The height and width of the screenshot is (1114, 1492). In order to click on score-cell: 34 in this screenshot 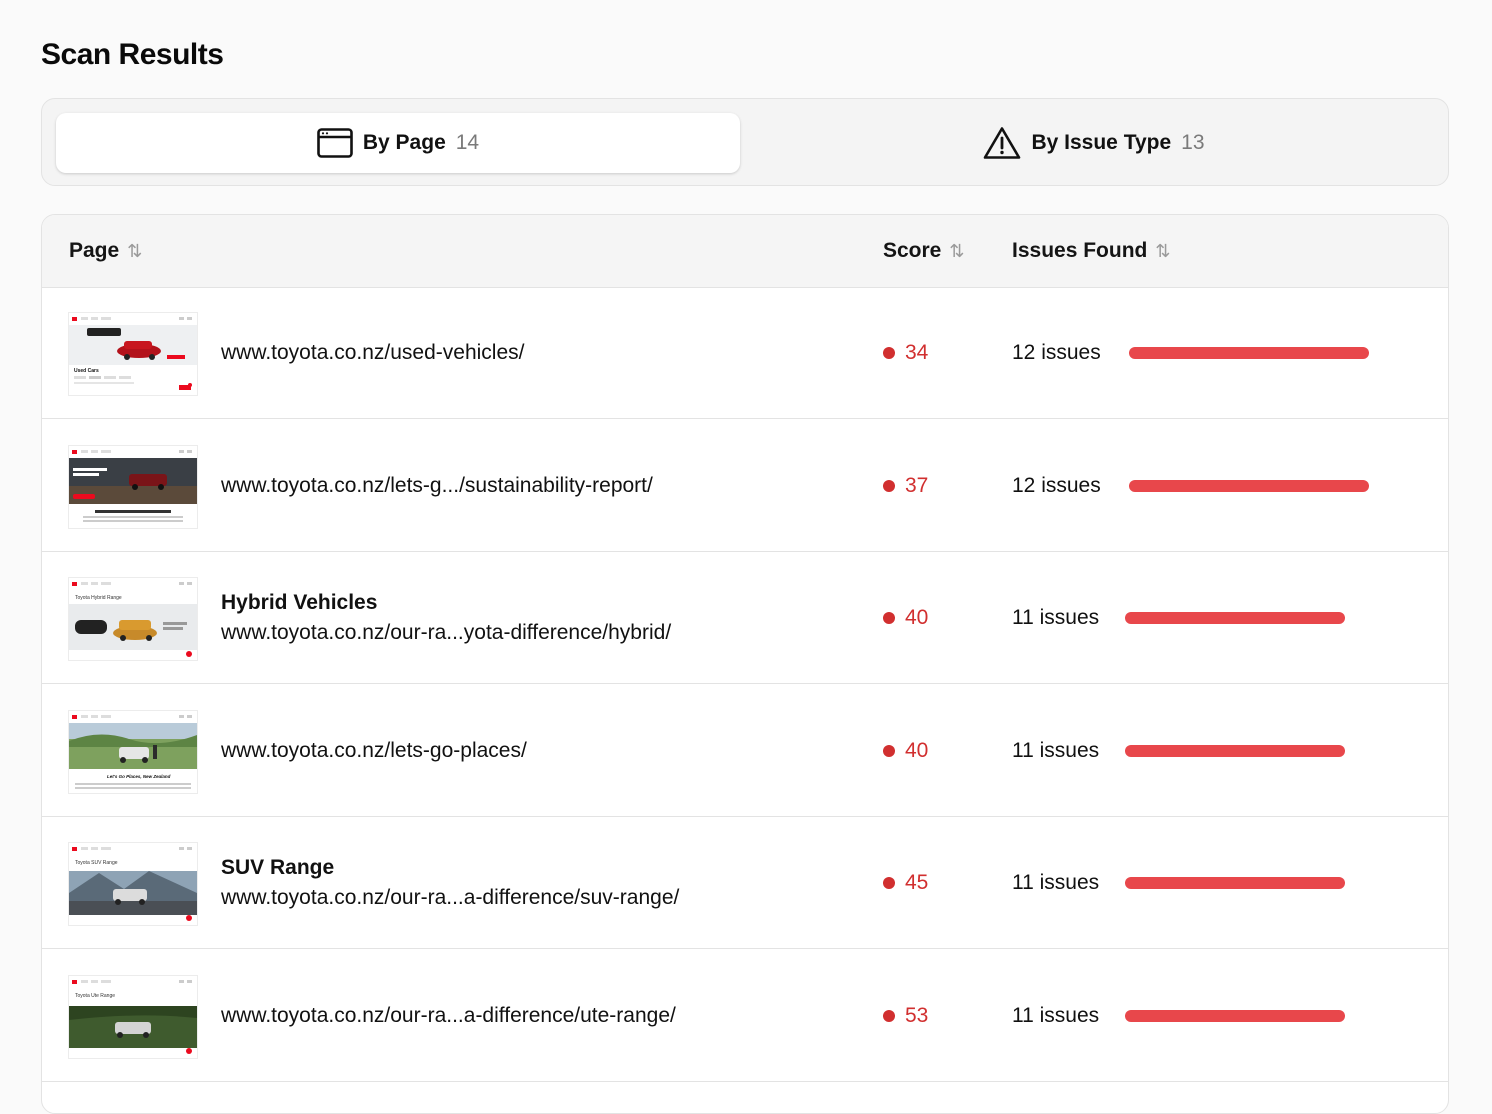, I will do `click(905, 353)`.